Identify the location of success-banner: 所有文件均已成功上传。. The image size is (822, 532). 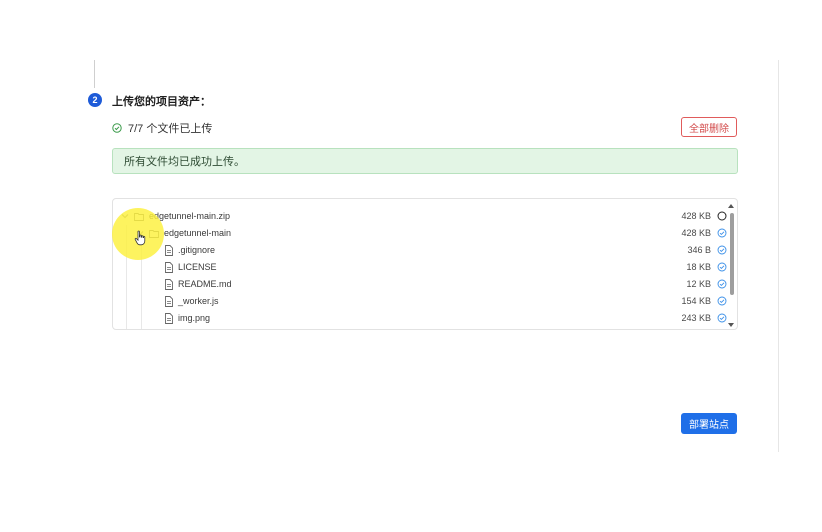
(425, 161).